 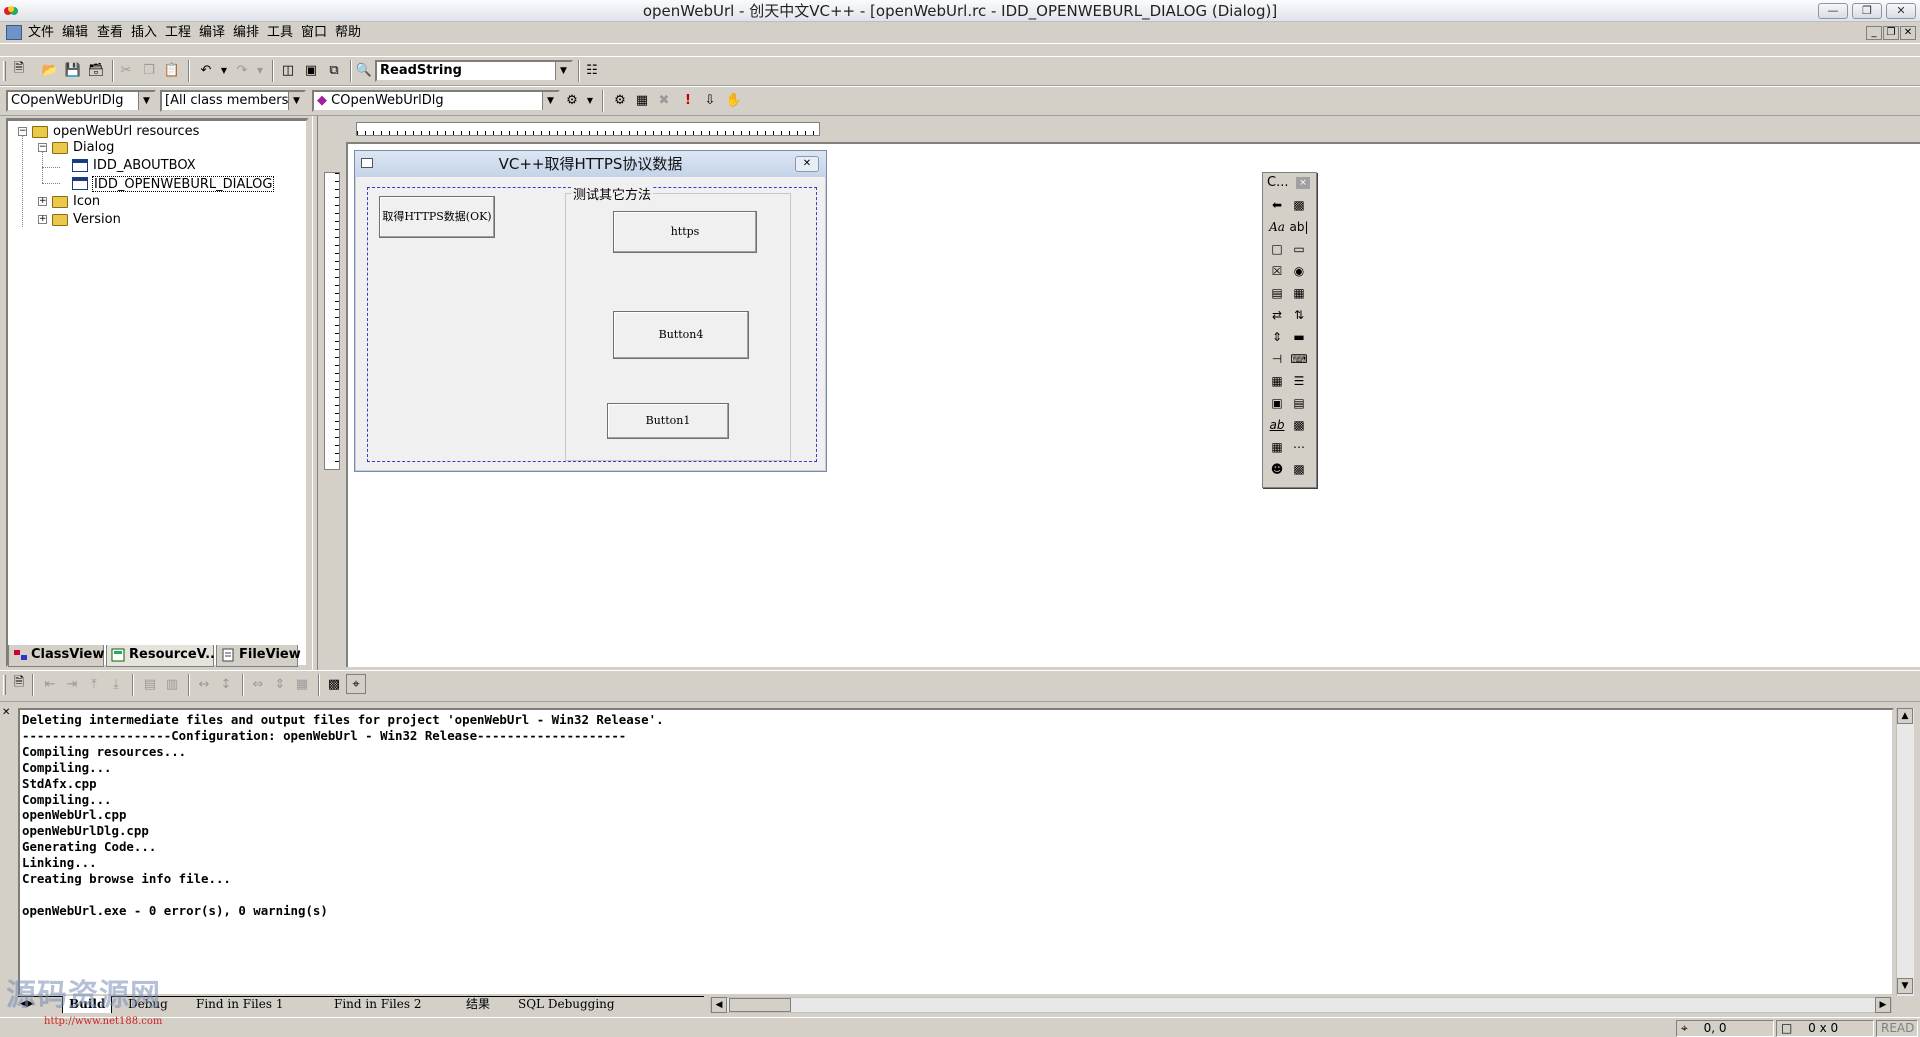 I want to click on collapse-root-icon: −, so click(x=22, y=131).